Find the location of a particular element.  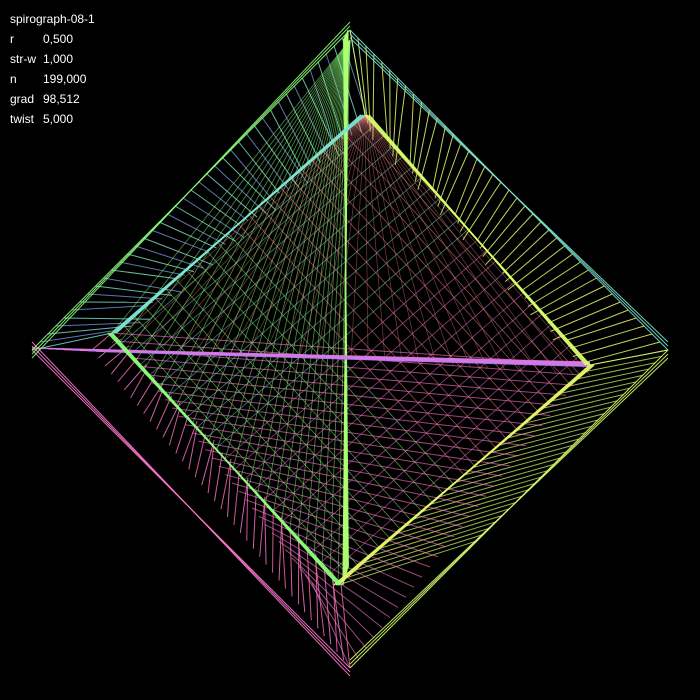

param-row-r: r 0,500 is located at coordinates (52, 39).